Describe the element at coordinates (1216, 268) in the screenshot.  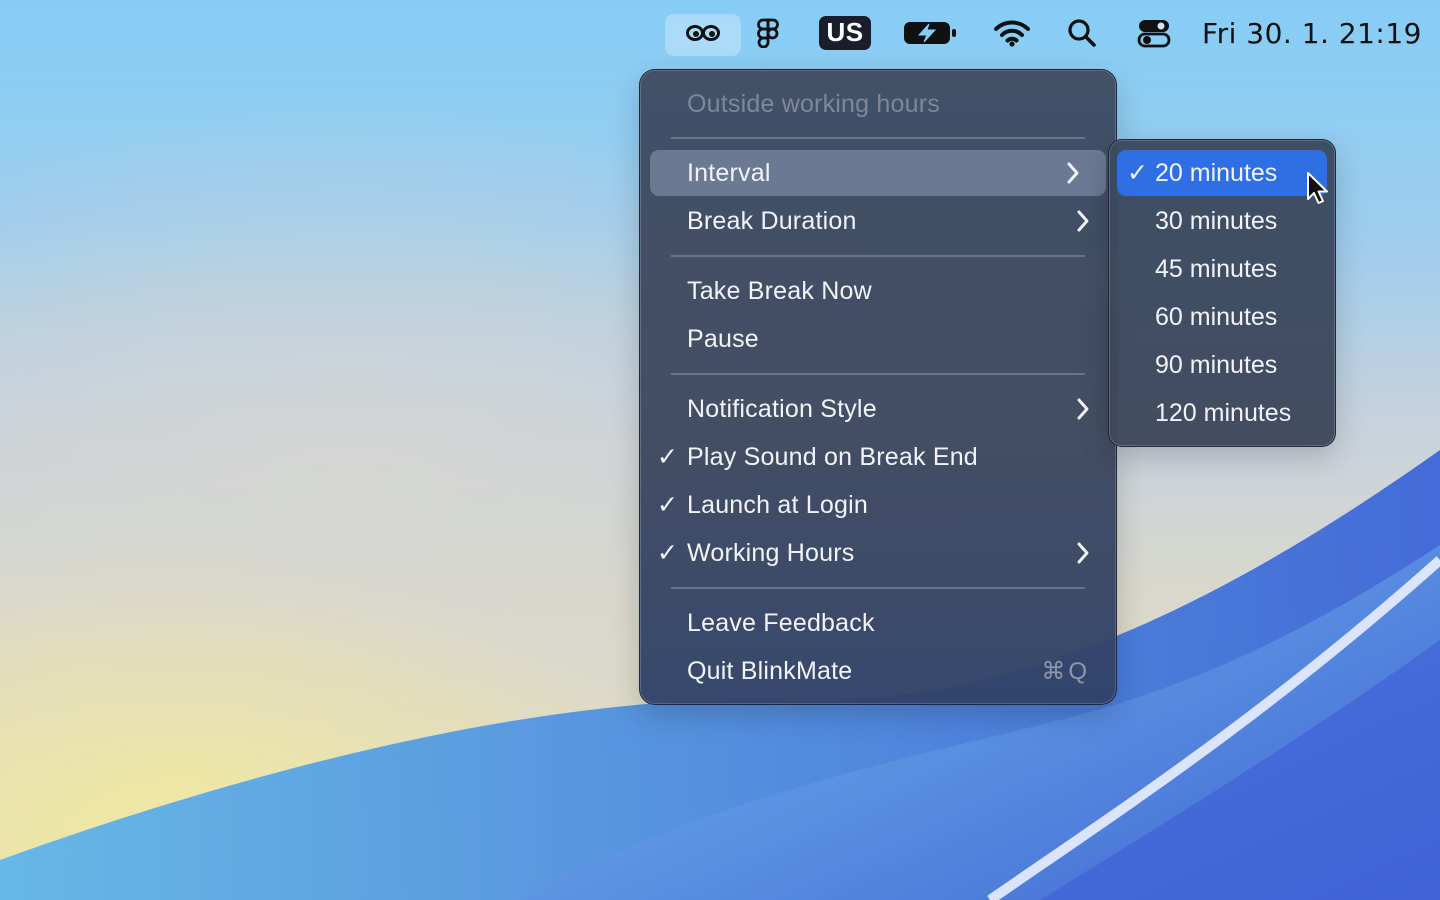
I see `interval-option-label: 45 minutes` at that location.